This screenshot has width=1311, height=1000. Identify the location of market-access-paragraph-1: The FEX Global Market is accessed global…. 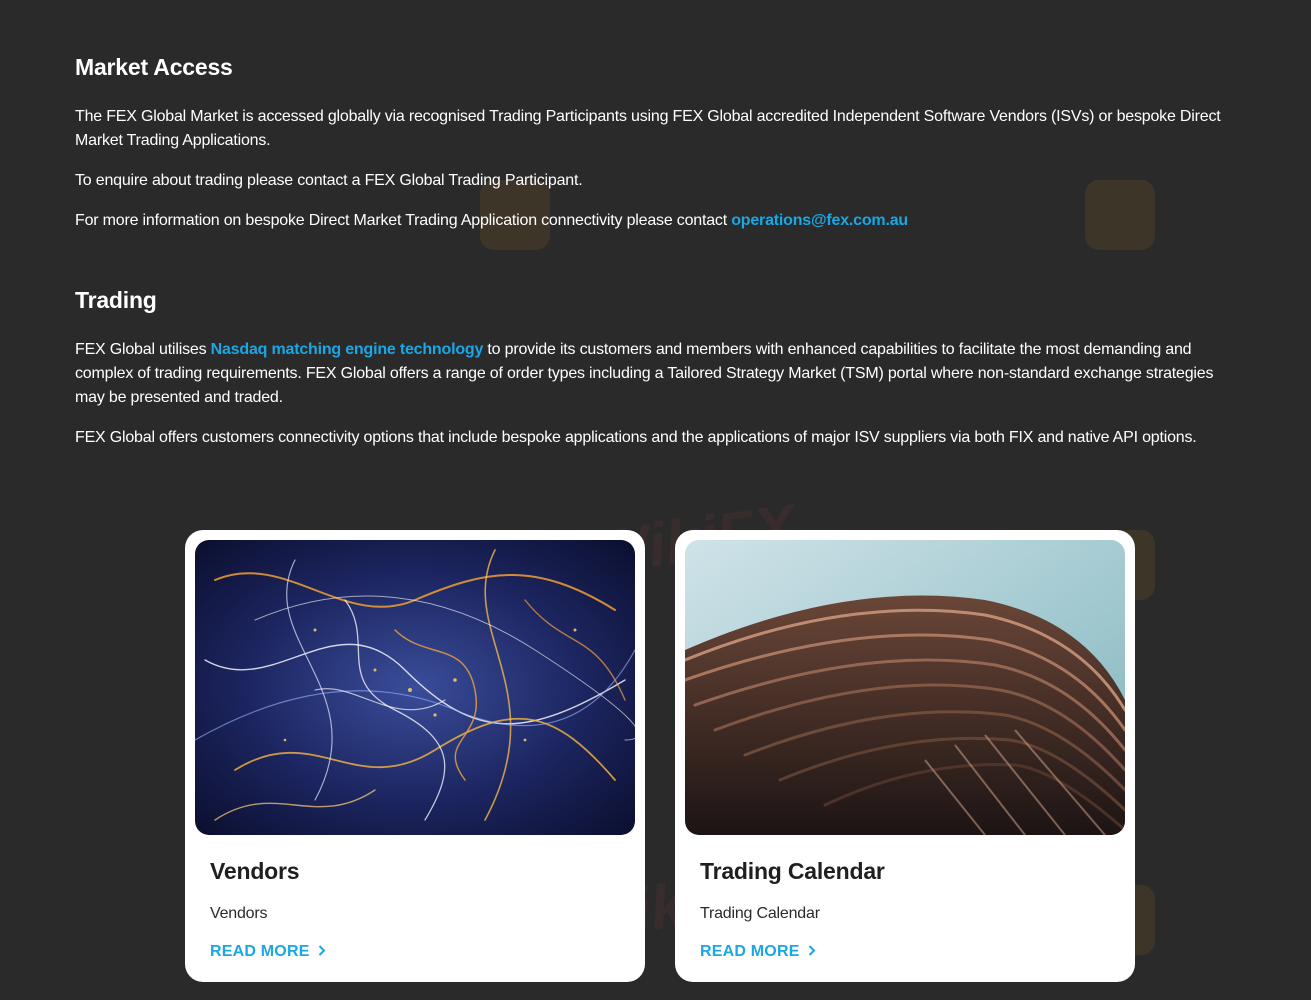
(648, 128).